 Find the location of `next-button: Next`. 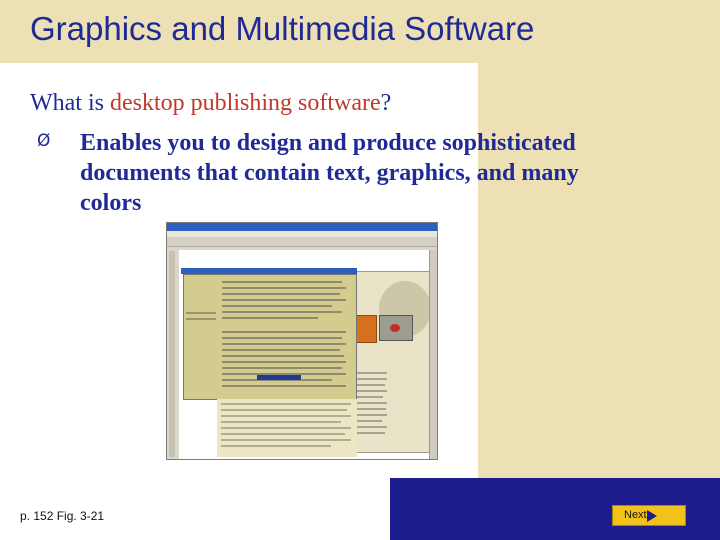

next-button: Next is located at coordinates (649, 515).